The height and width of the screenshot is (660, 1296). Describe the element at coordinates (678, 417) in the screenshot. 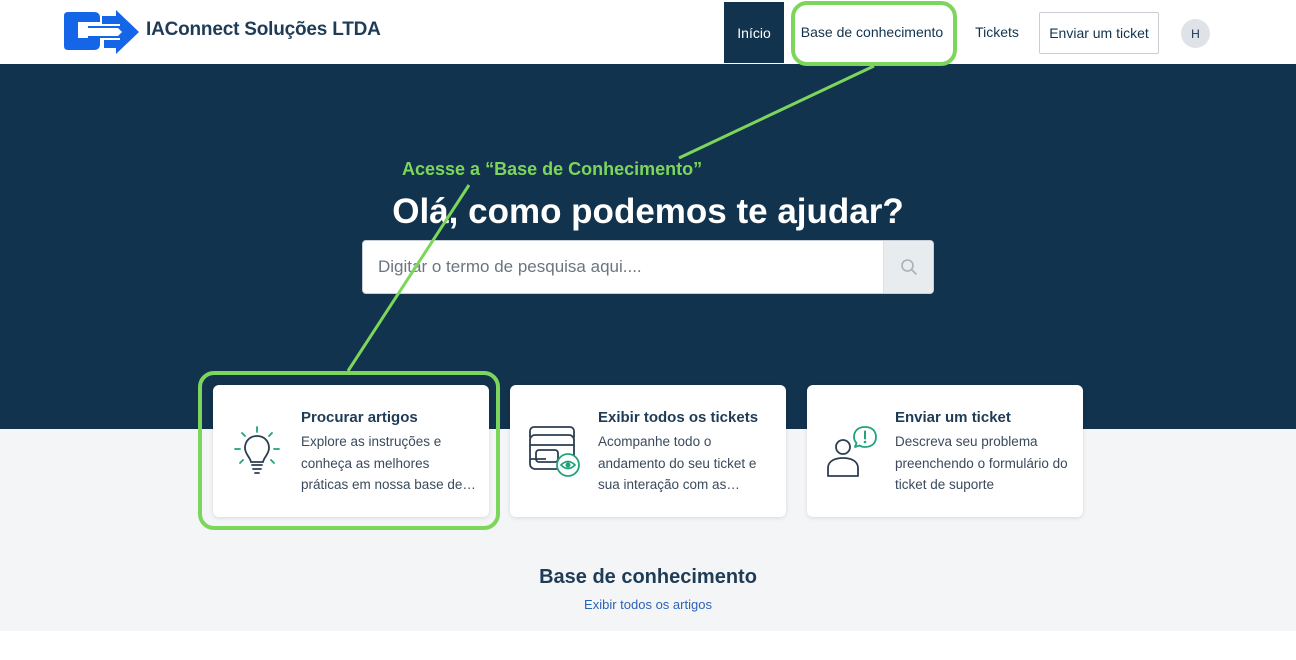

I see `card-title: Exibir todos os tickets` at that location.